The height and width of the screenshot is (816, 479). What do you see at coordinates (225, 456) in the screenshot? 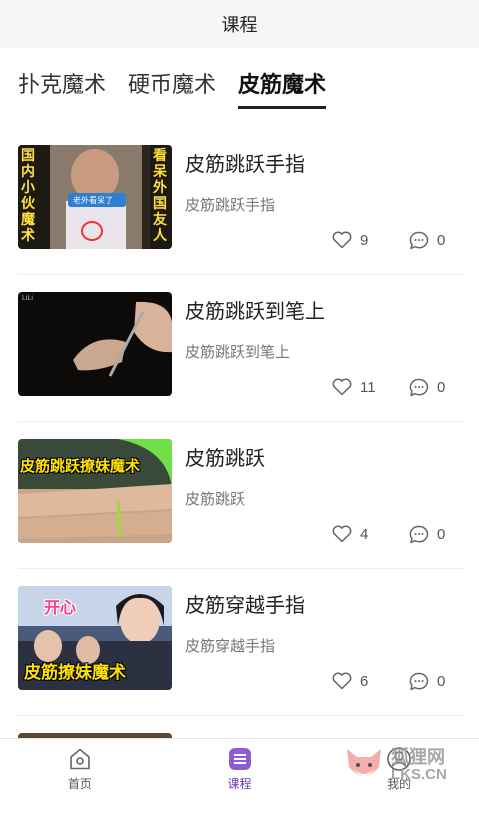
I see `course-title: 皮筋跳跃` at bounding box center [225, 456].